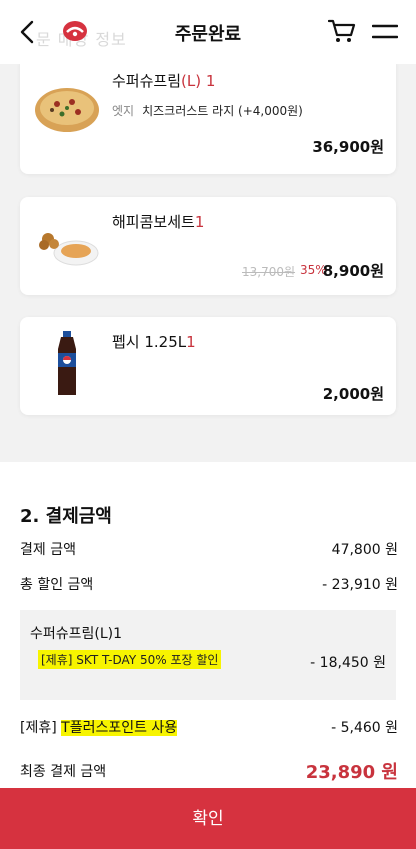 The image size is (416, 849). What do you see at coordinates (348, 147) in the screenshot?
I see `item-price: 36,900원` at bounding box center [348, 147].